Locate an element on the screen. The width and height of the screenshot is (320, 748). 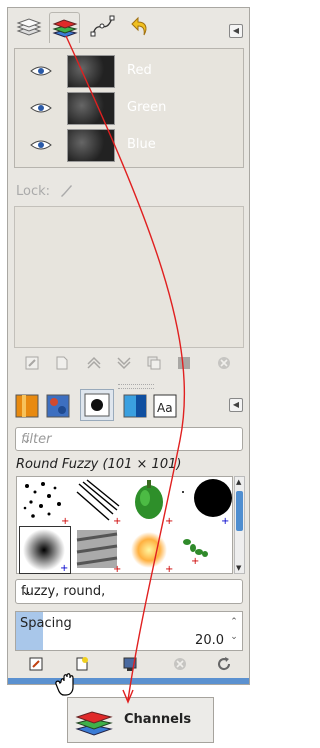
lock-pixels-brush-icon is located at coordinates (66, 190).